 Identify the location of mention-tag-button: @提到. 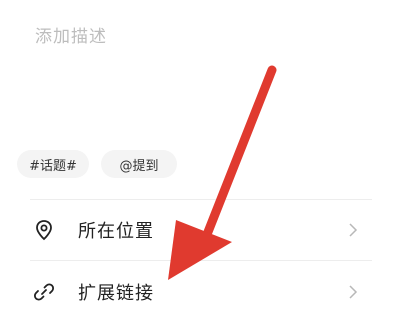
(139, 164).